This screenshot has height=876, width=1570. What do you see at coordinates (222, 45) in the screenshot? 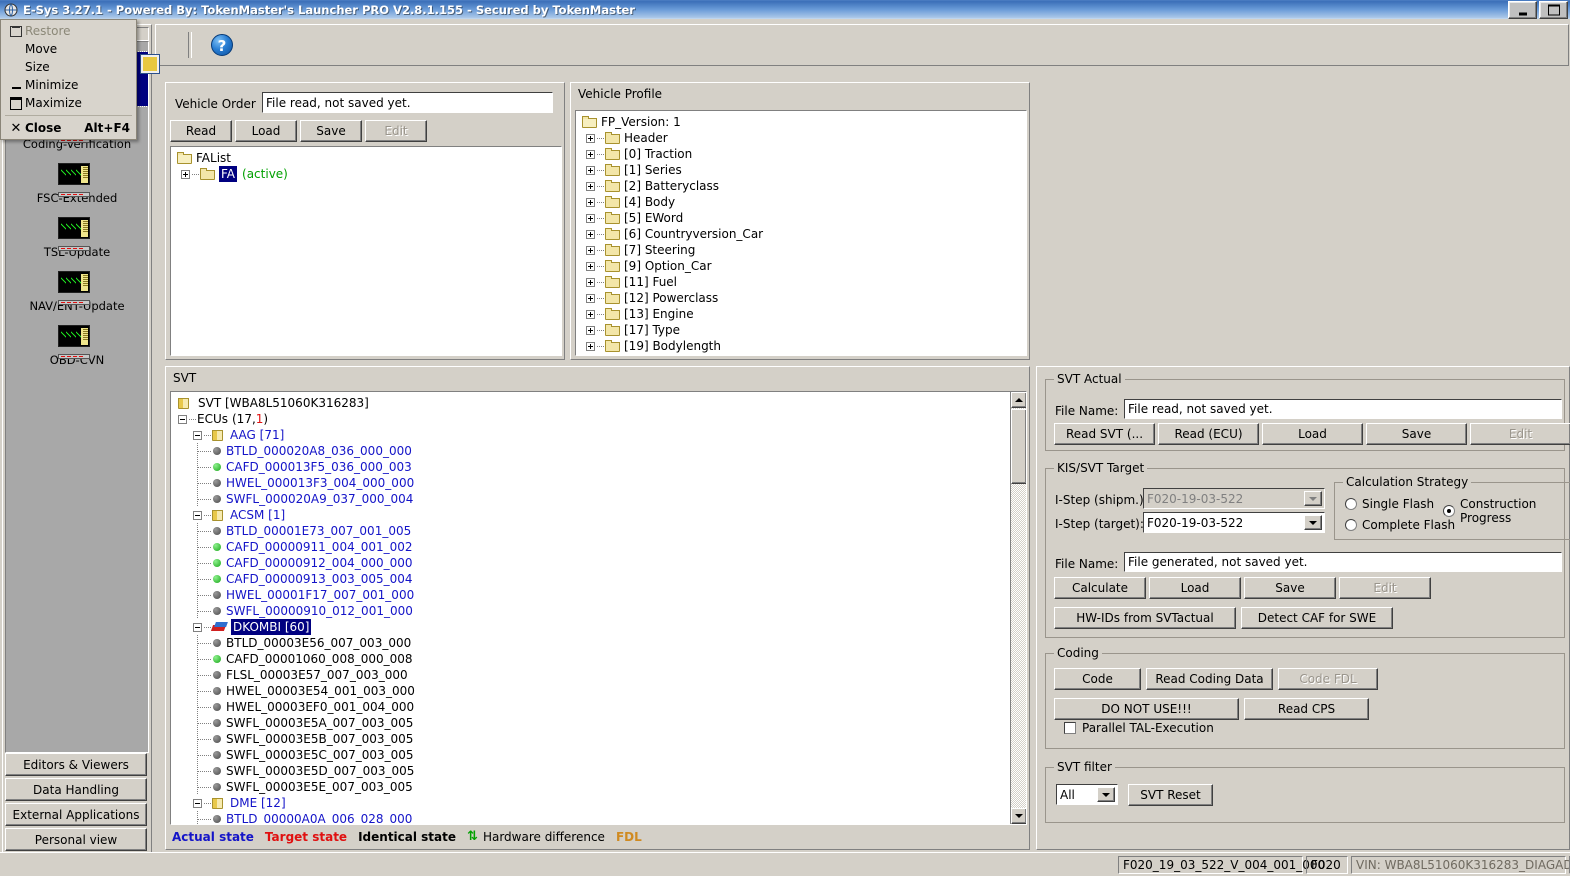
I see `help-icon: ?` at bounding box center [222, 45].